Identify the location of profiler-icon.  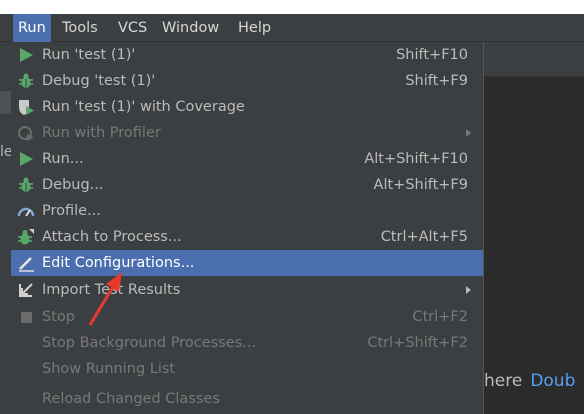
(26, 133).